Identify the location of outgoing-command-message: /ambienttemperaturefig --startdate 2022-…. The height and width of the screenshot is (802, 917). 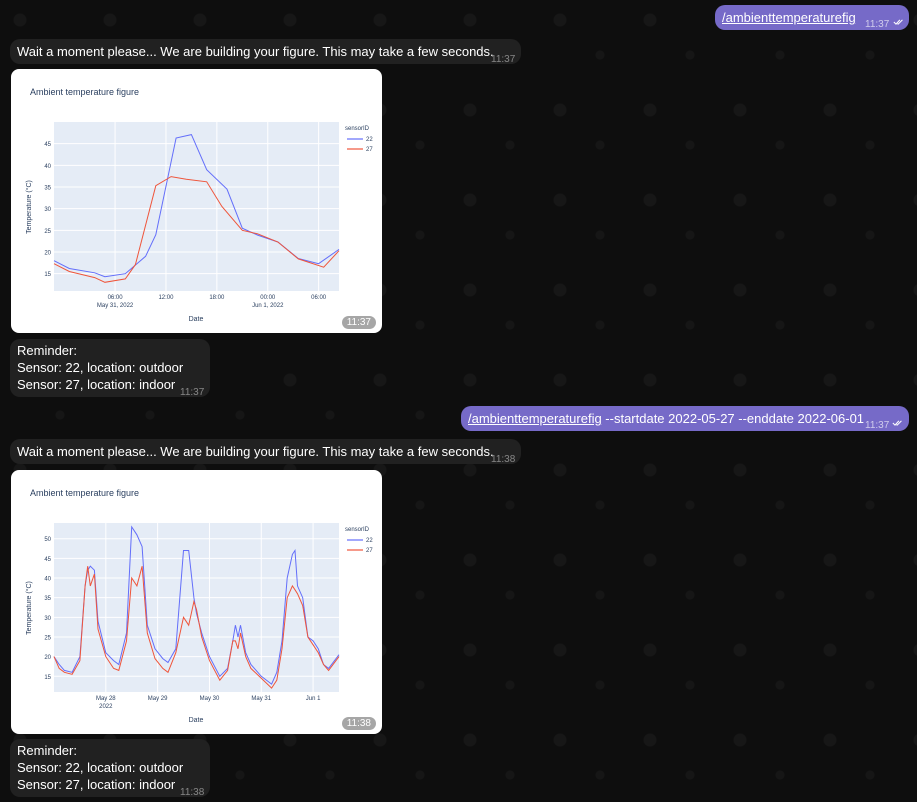
(685, 418).